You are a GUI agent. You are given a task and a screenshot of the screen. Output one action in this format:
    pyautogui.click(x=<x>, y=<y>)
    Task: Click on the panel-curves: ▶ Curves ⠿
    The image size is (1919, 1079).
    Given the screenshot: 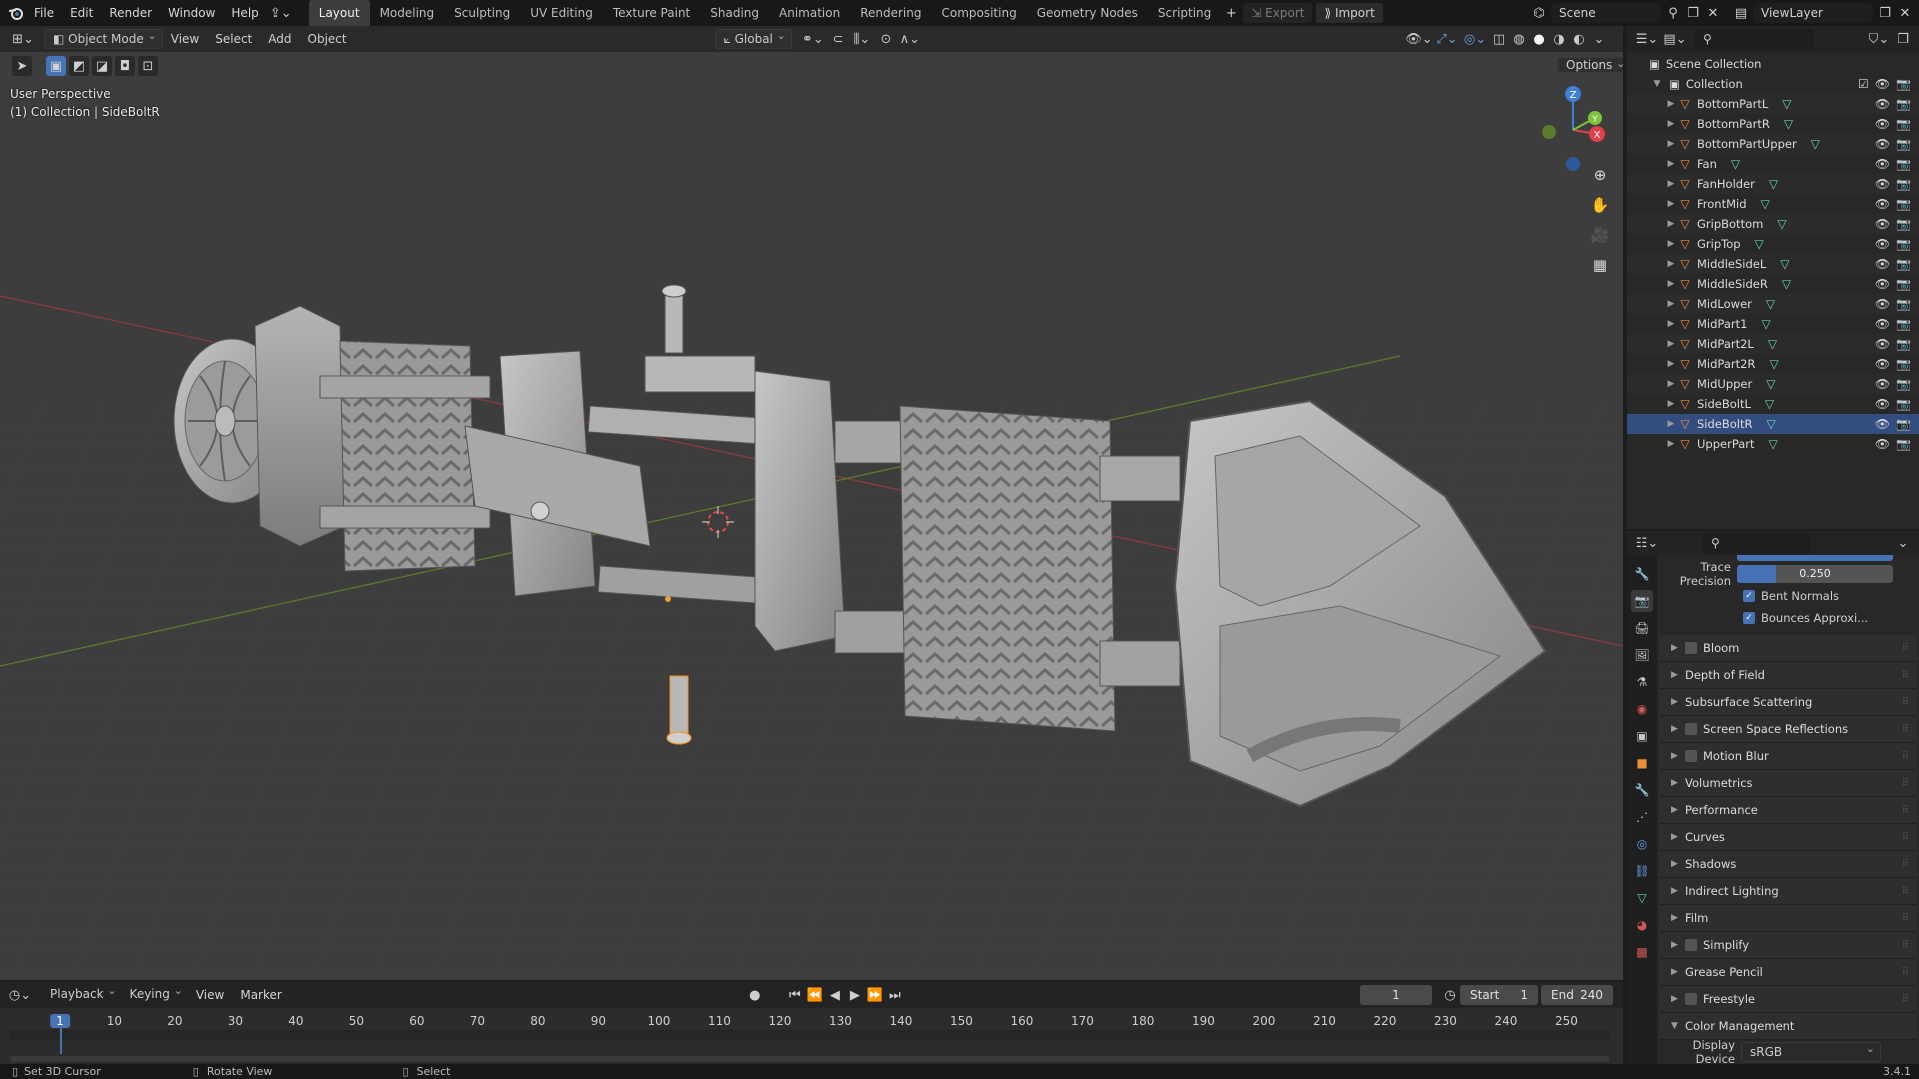 What is the action you would take?
    pyautogui.click(x=1788, y=837)
    